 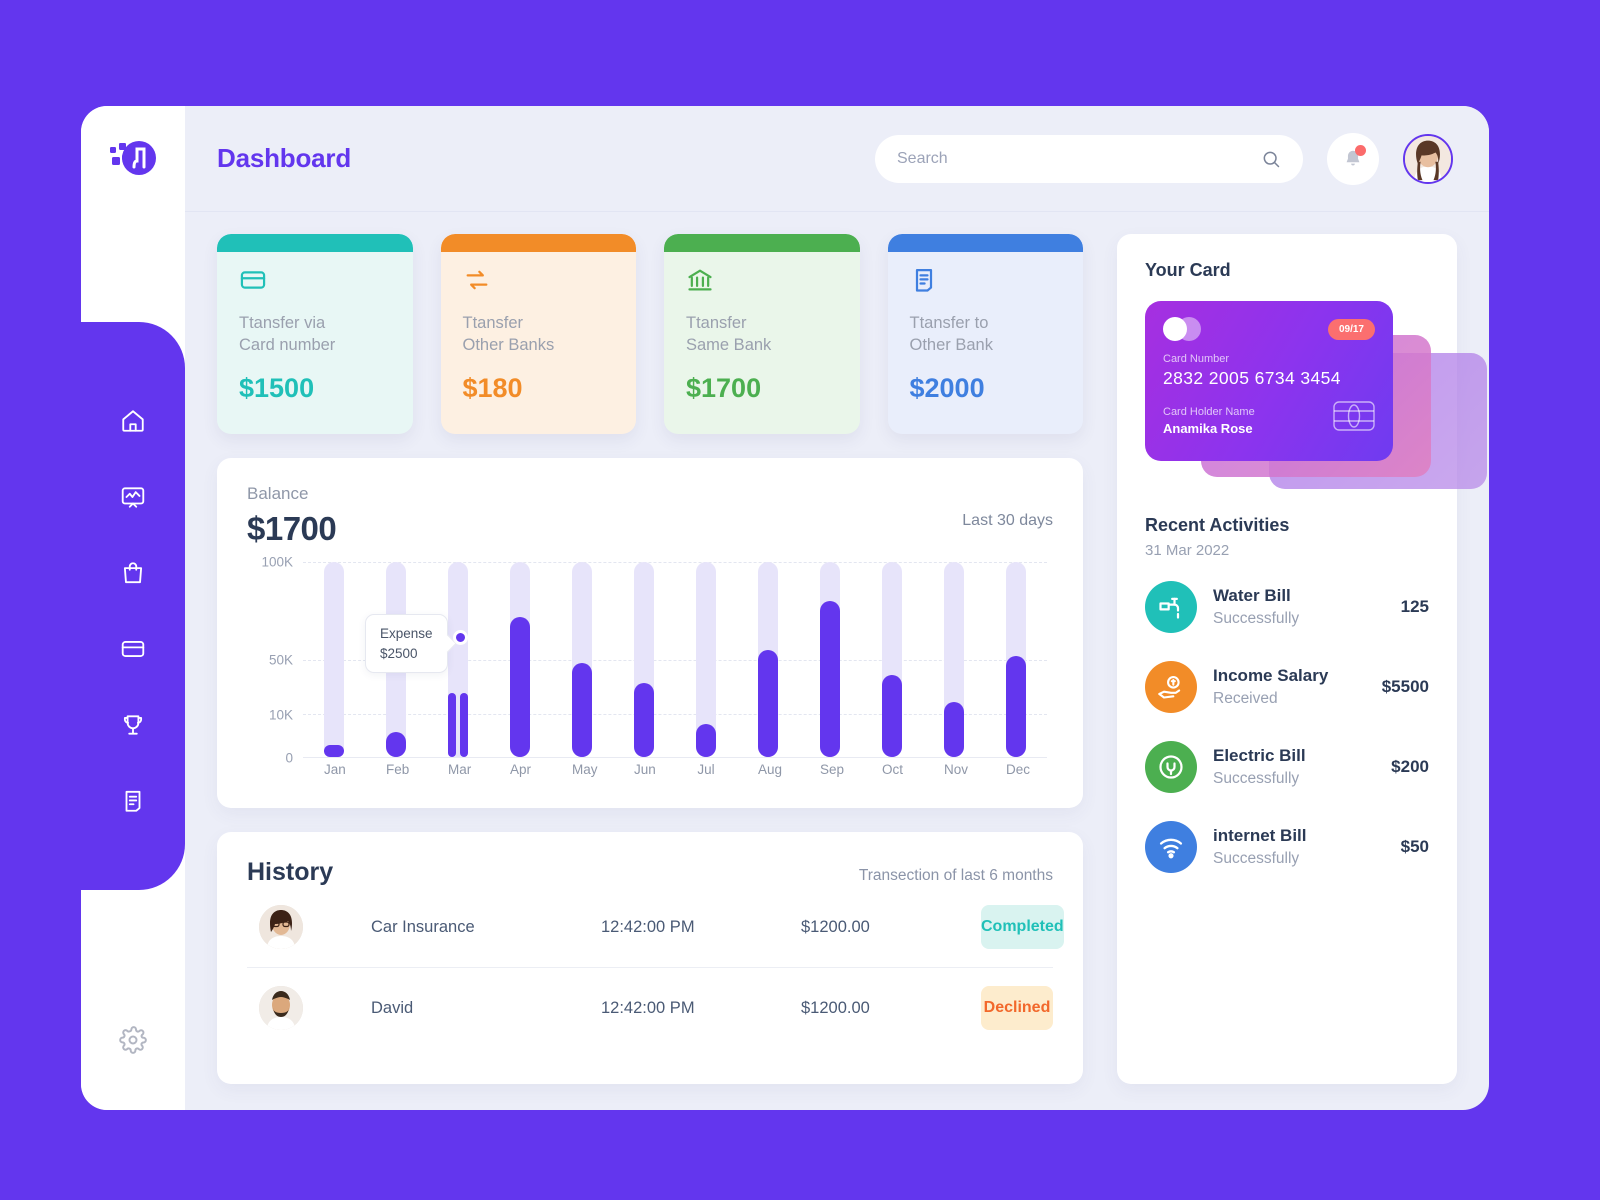 I want to click on chart-x-tick: Aug, so click(x=770, y=769).